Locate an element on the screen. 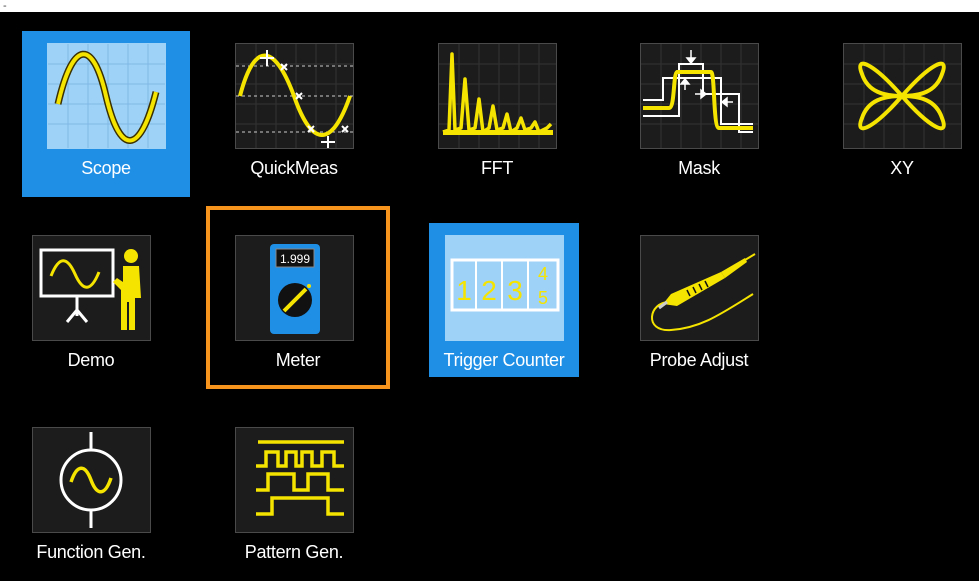 This screenshot has width=979, height=581. sine-wave-icon is located at coordinates (106, 96).